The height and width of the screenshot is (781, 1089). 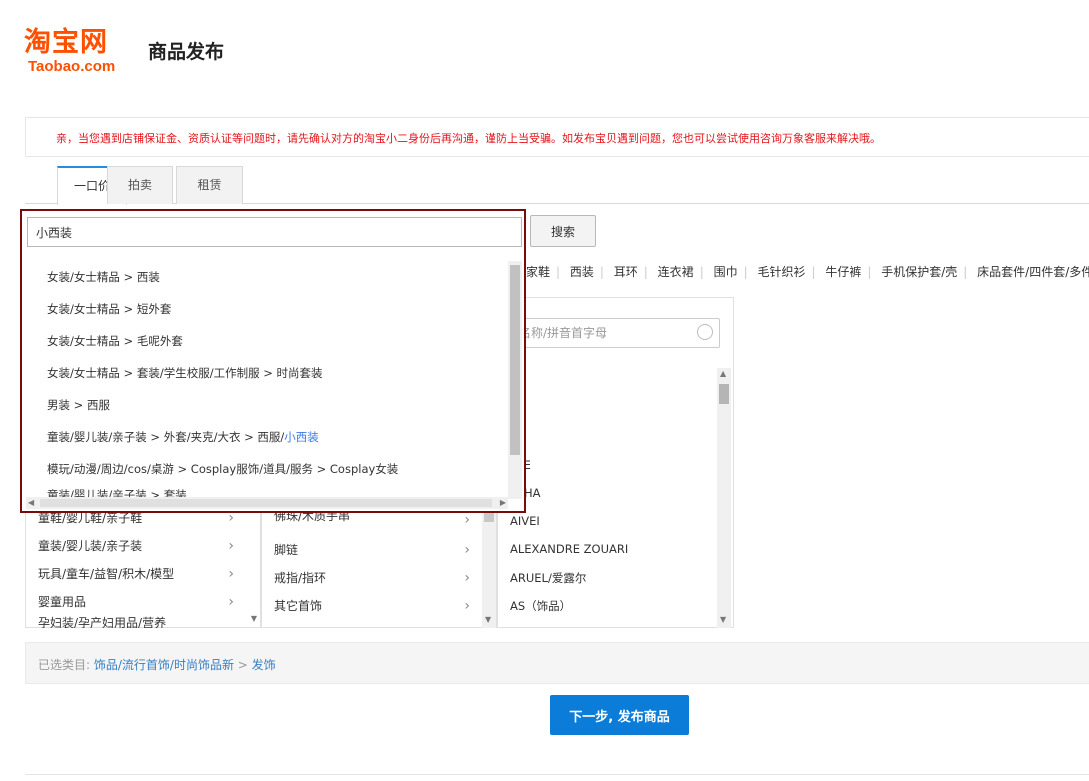 What do you see at coordinates (131, 602) in the screenshot?
I see `category-item: 婴童用品 ›` at bounding box center [131, 602].